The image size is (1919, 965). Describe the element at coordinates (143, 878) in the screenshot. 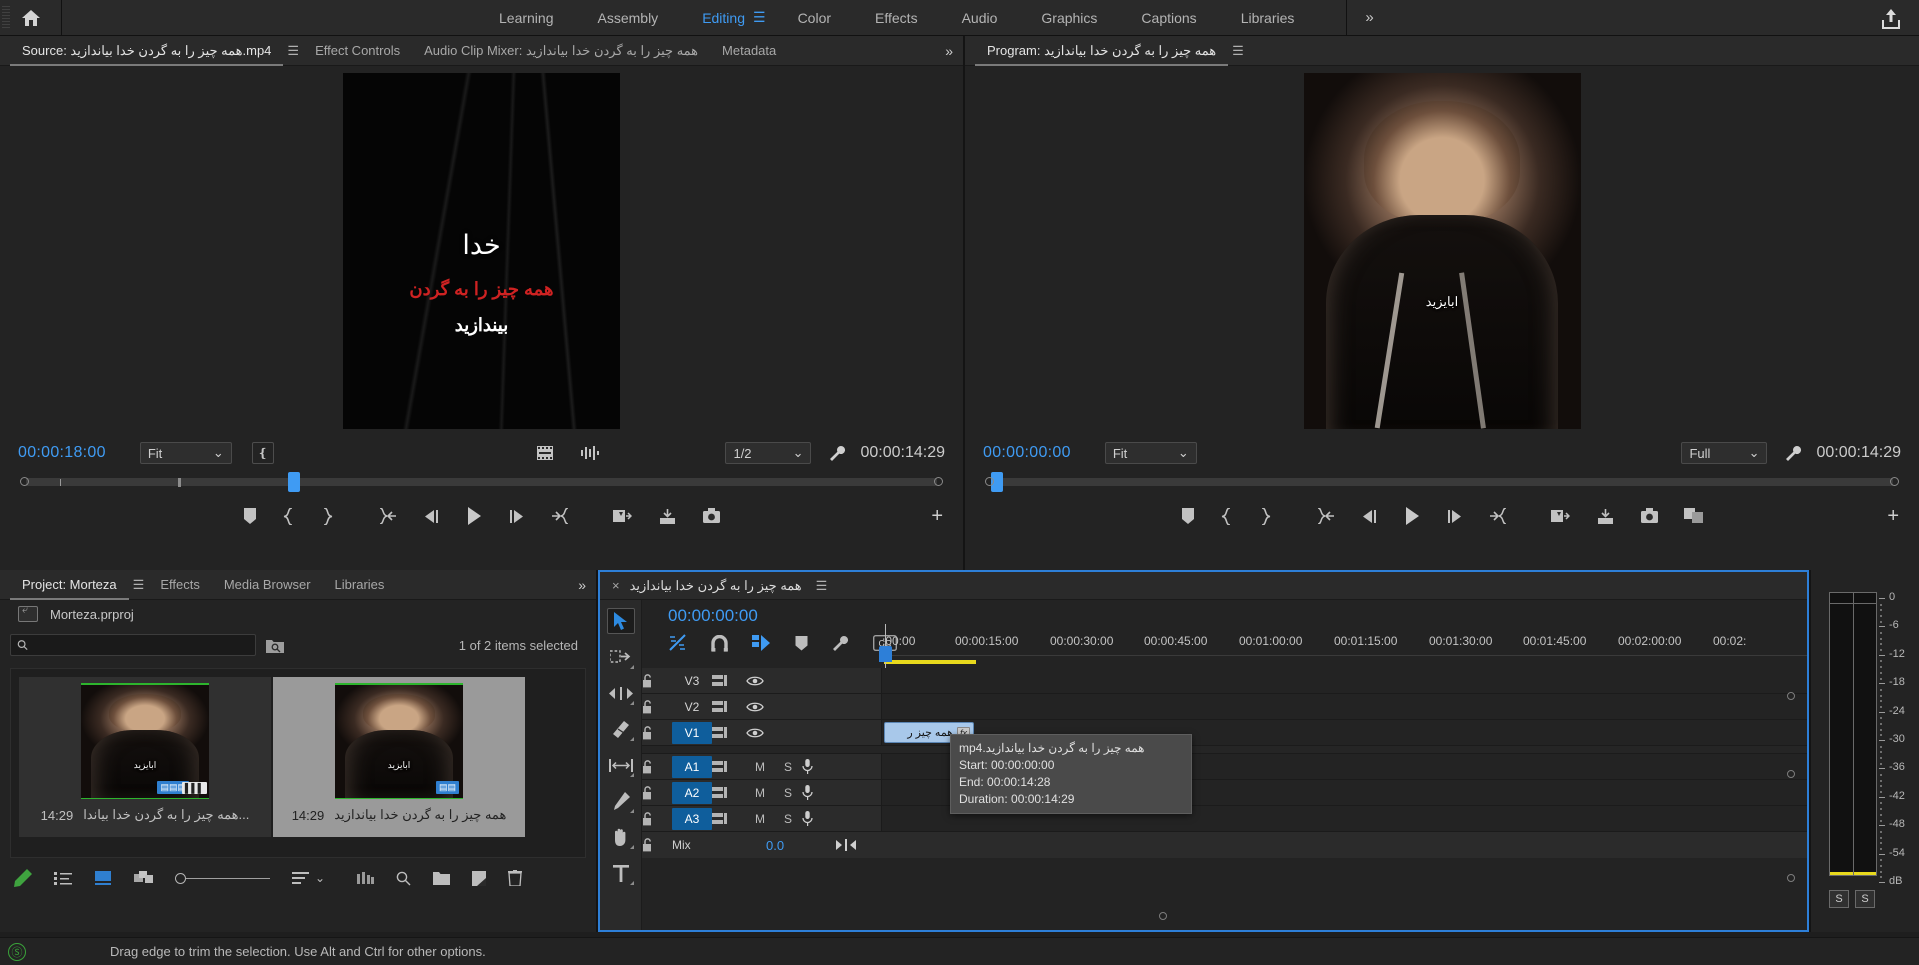

I see `freeform-view-button` at that location.